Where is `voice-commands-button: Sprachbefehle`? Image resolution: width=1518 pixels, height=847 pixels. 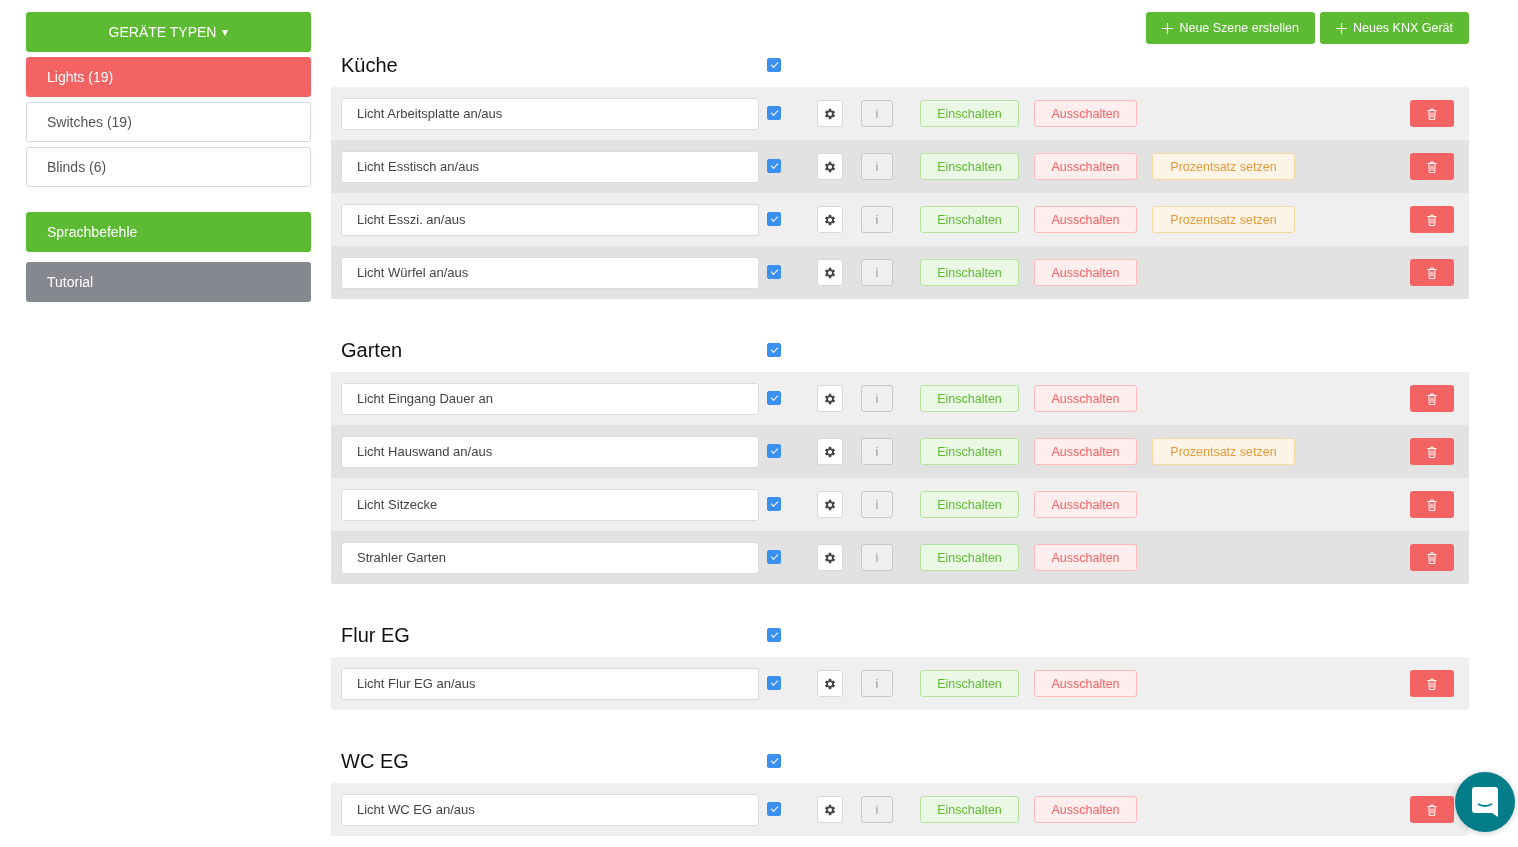 voice-commands-button: Sprachbefehle is located at coordinates (168, 232).